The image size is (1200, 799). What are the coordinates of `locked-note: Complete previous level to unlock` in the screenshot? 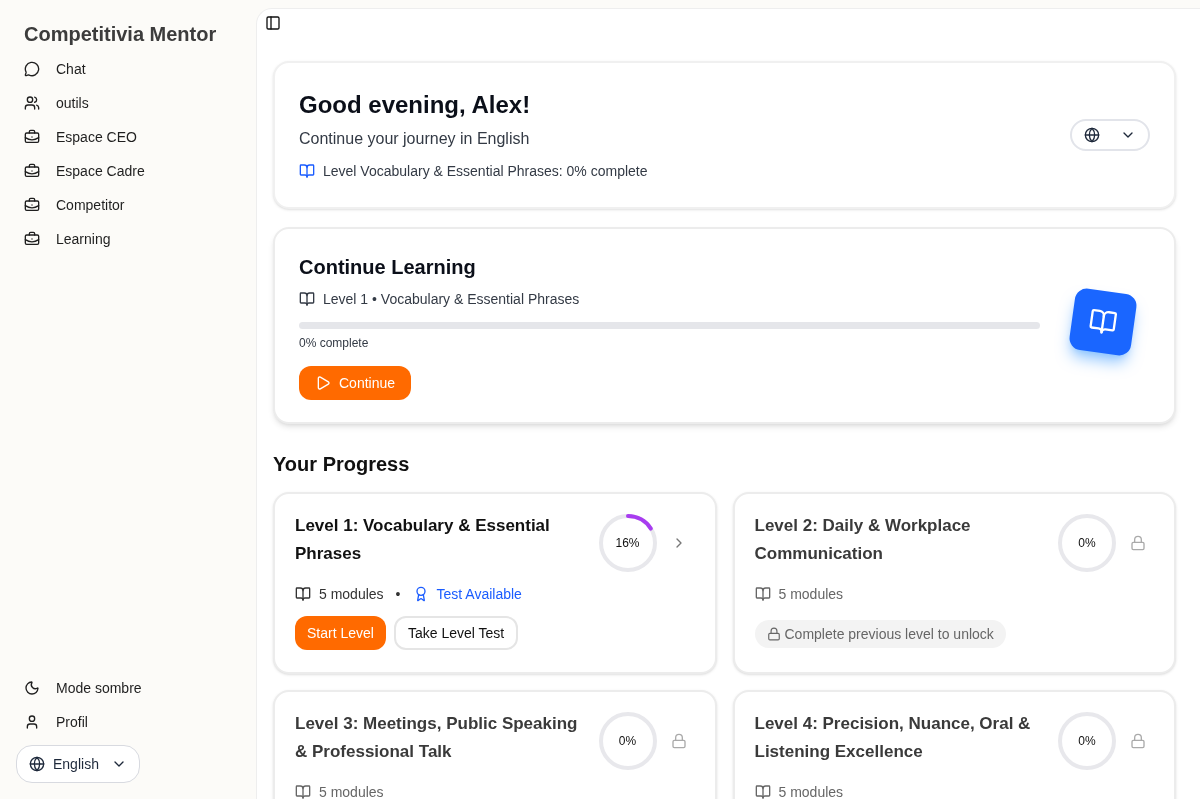 It's located at (880, 634).